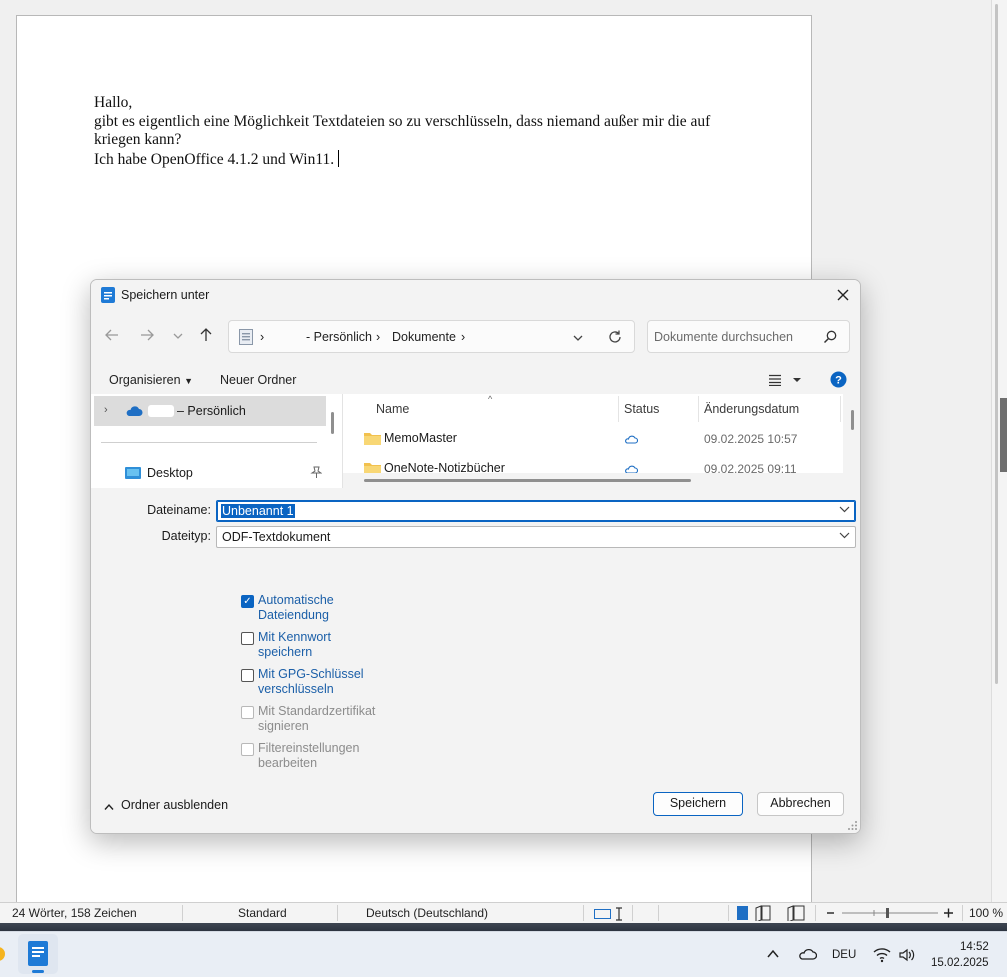  Describe the element at coordinates (106, 410) in the screenshot. I see `chevron-right-icon: ›` at that location.